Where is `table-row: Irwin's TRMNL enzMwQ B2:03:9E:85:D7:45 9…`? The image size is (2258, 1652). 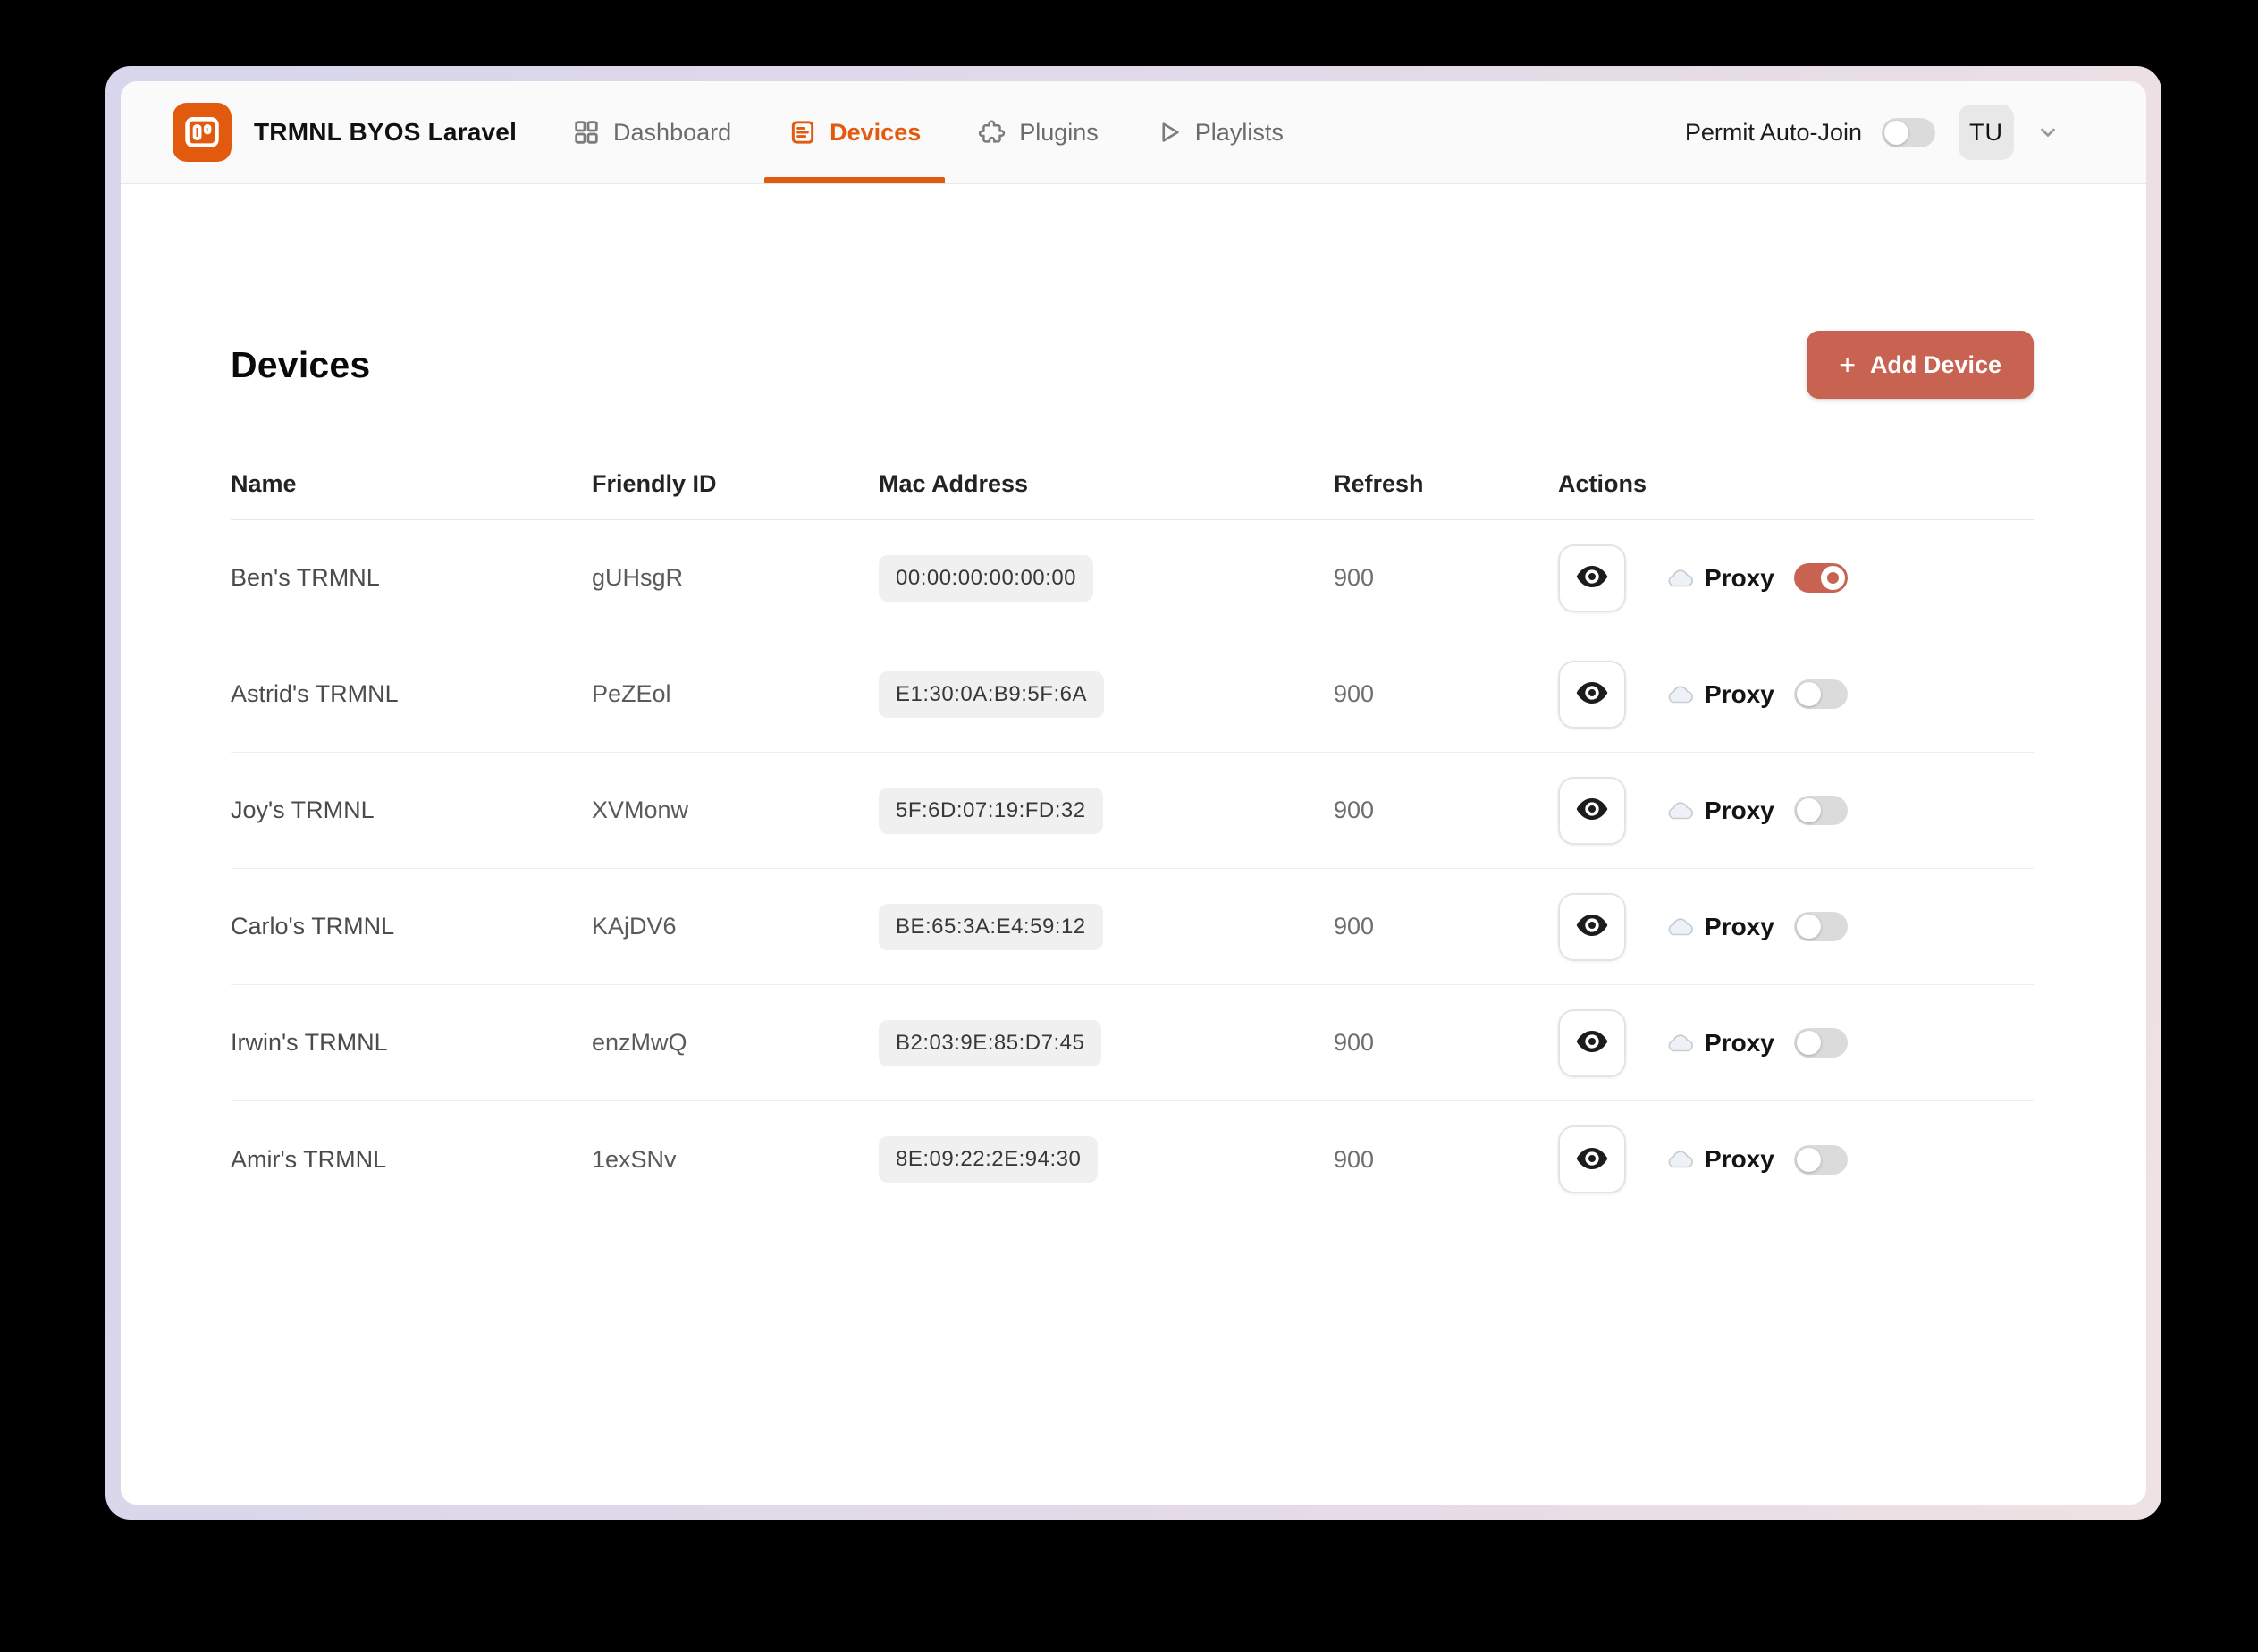 table-row: Irwin's TRMNL enzMwQ B2:03:9E:85:D7:45 9… is located at coordinates (1132, 1043).